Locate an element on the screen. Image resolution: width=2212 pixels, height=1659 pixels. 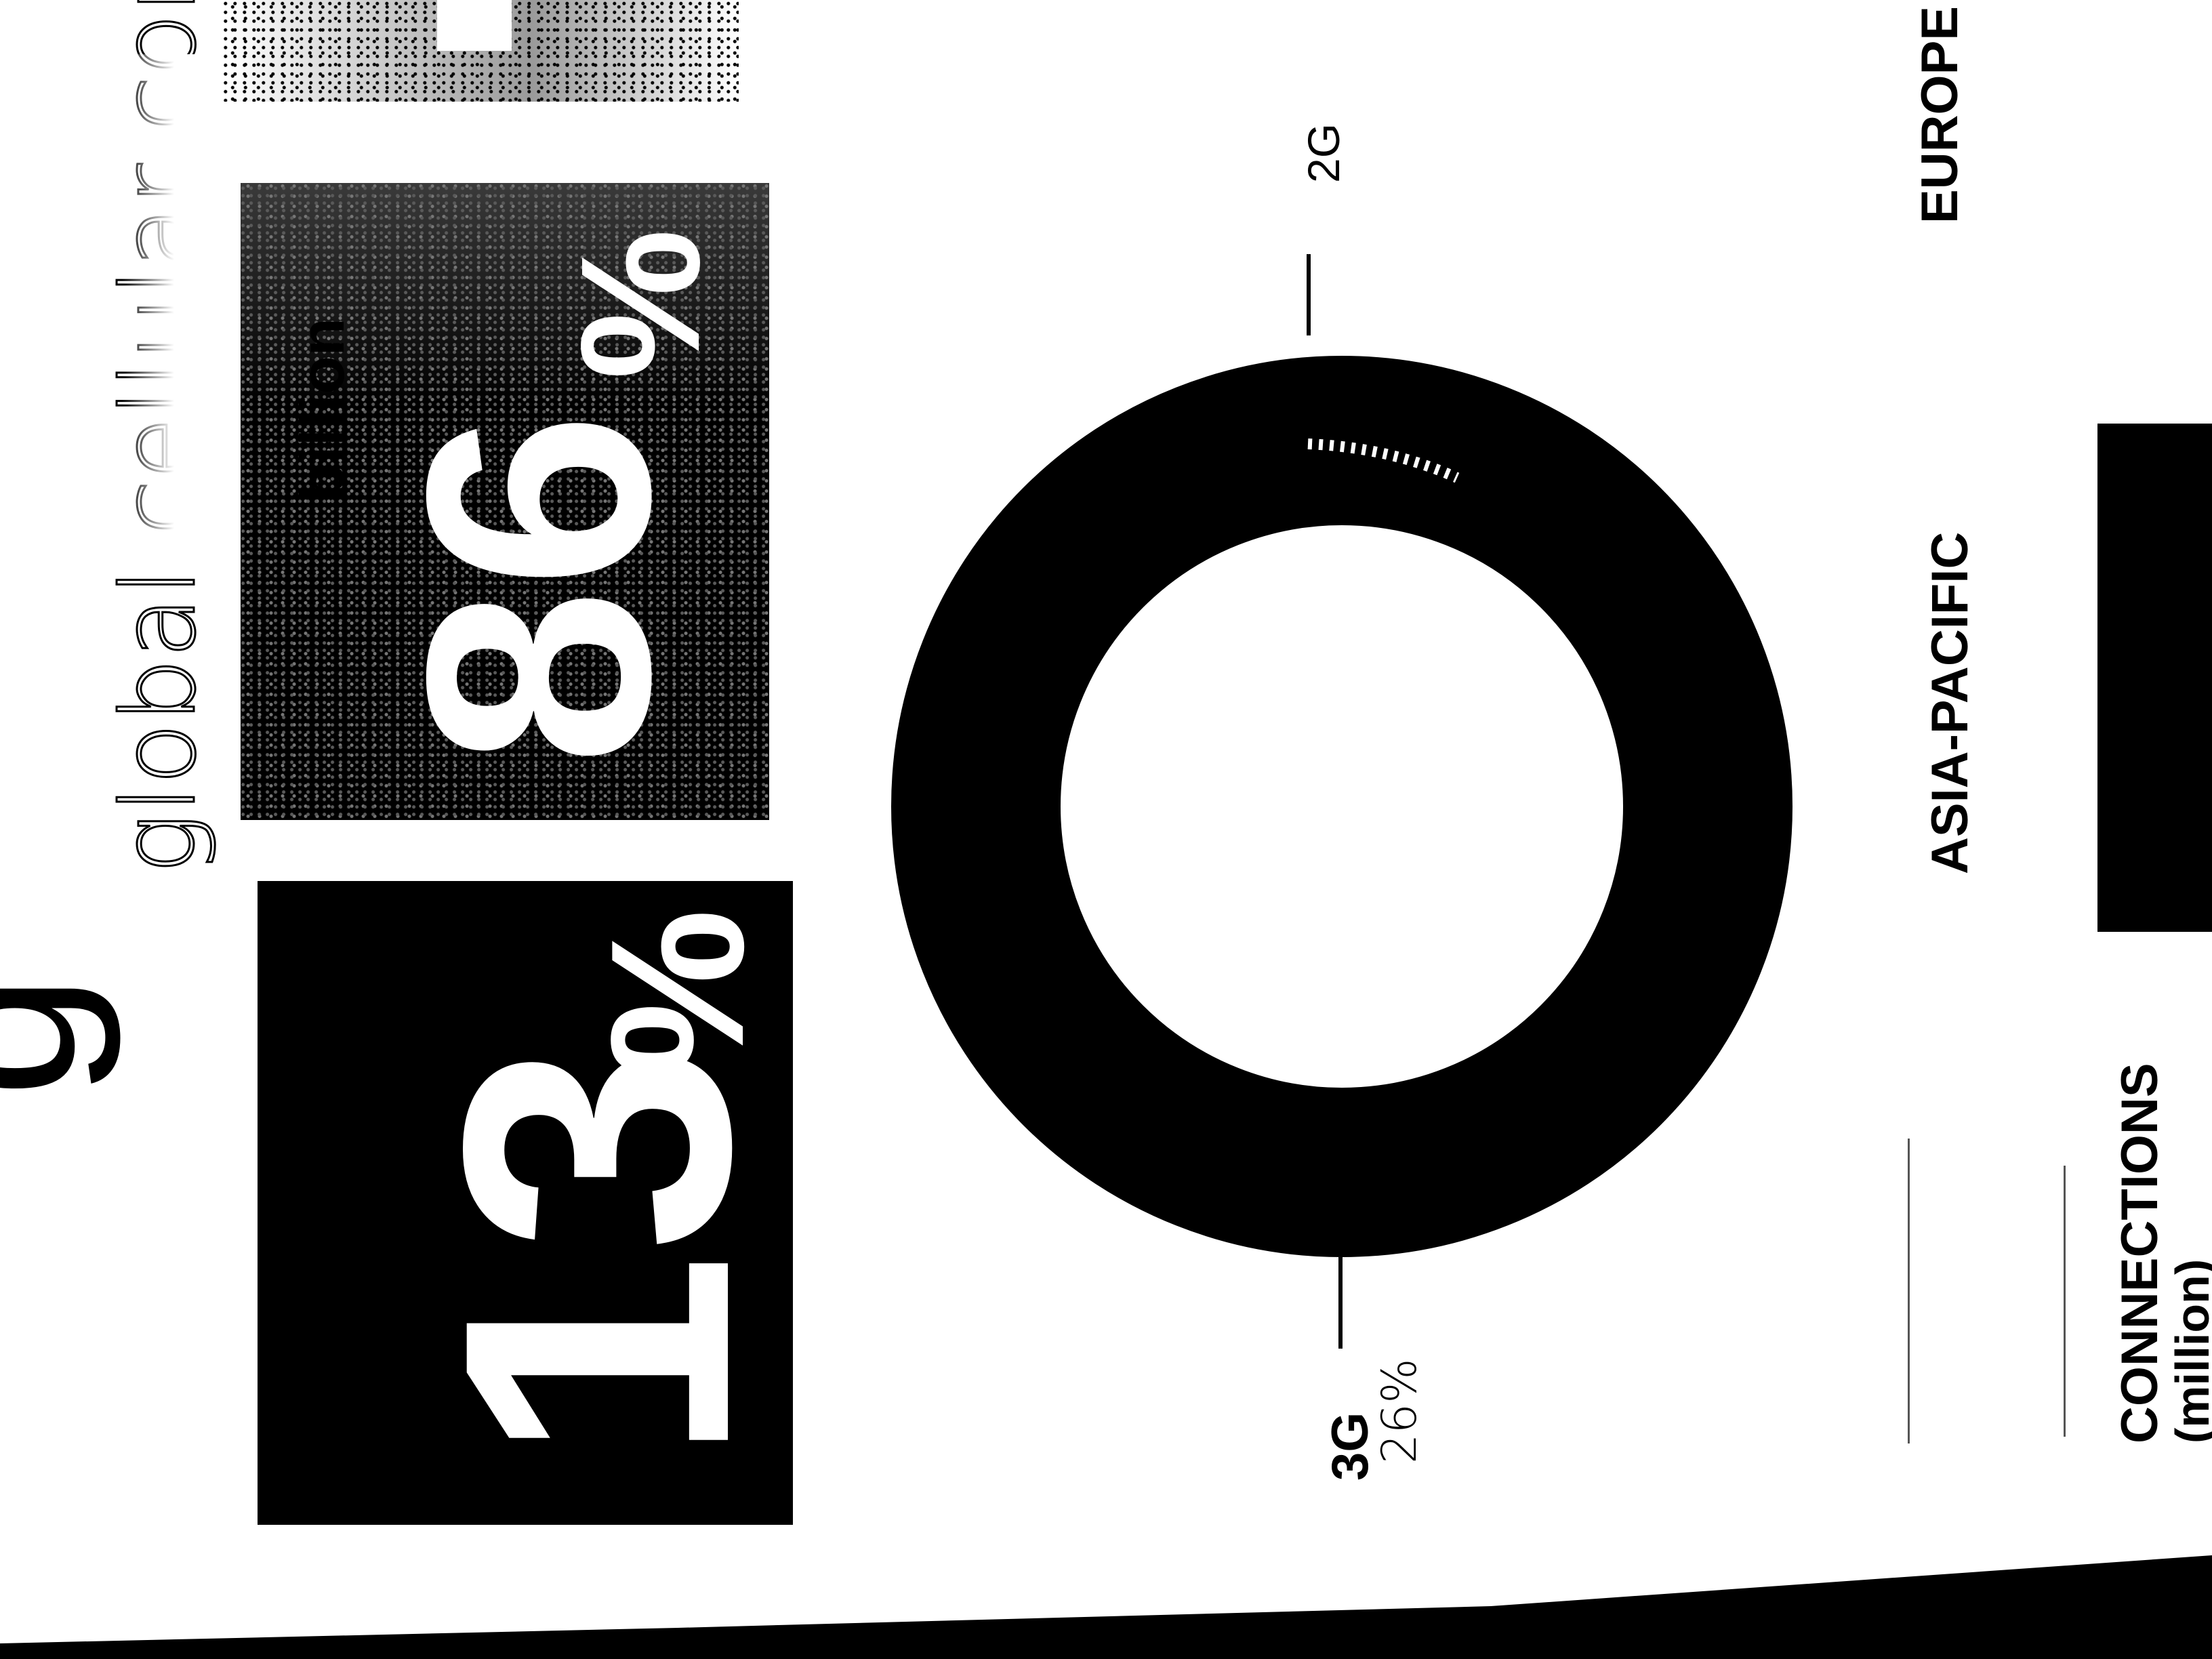
stat-tile-86-label: billion is located at coordinates (322, 409).